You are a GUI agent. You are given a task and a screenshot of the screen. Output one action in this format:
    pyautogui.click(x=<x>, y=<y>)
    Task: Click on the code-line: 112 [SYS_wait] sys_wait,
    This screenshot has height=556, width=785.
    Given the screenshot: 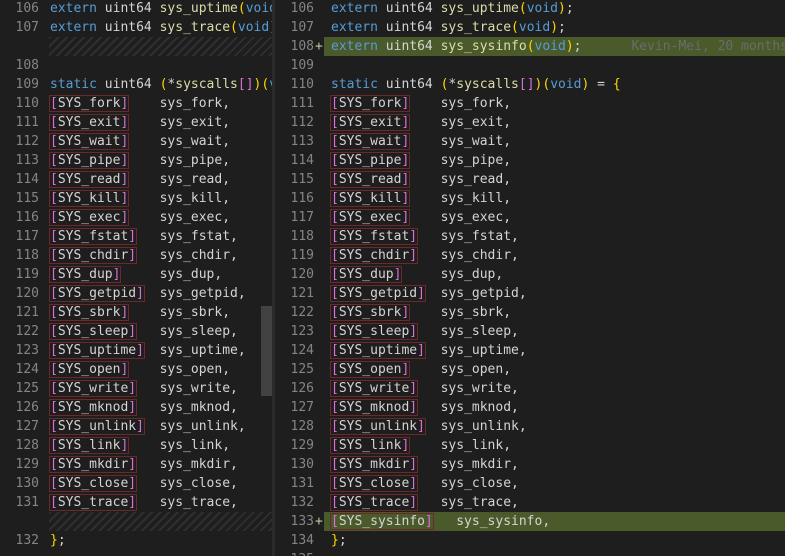 What is the action you would take?
    pyautogui.click(x=136, y=141)
    